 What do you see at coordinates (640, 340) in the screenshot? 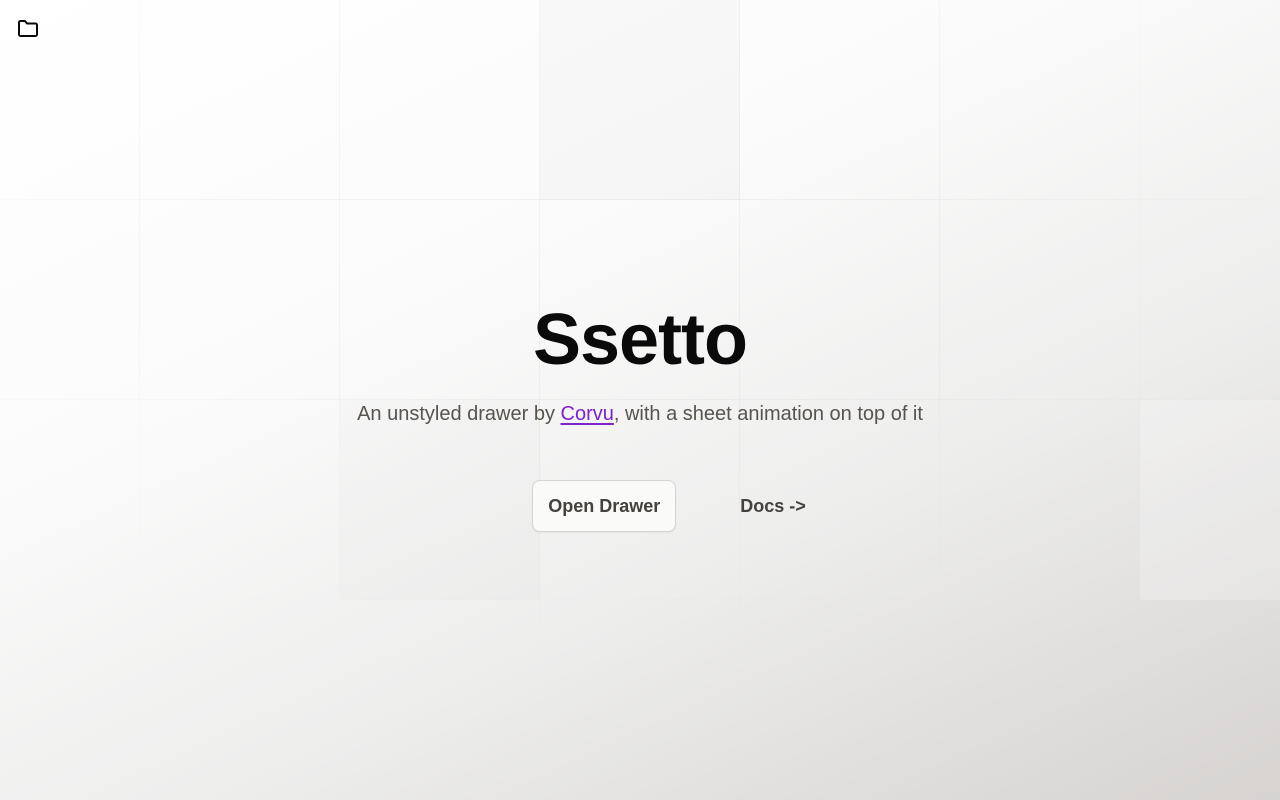
I see `page-title: Ssetto` at bounding box center [640, 340].